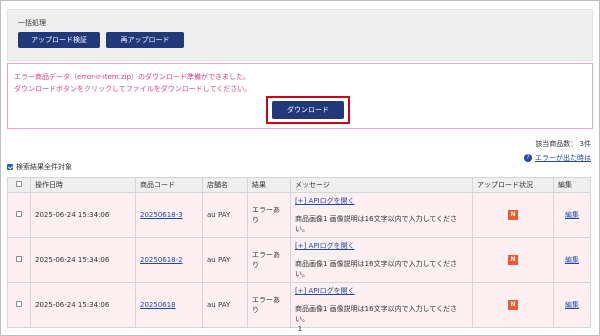 The width and height of the screenshot is (600, 336). What do you see at coordinates (528, 158) in the screenshot?
I see `question-icon: ?` at bounding box center [528, 158].